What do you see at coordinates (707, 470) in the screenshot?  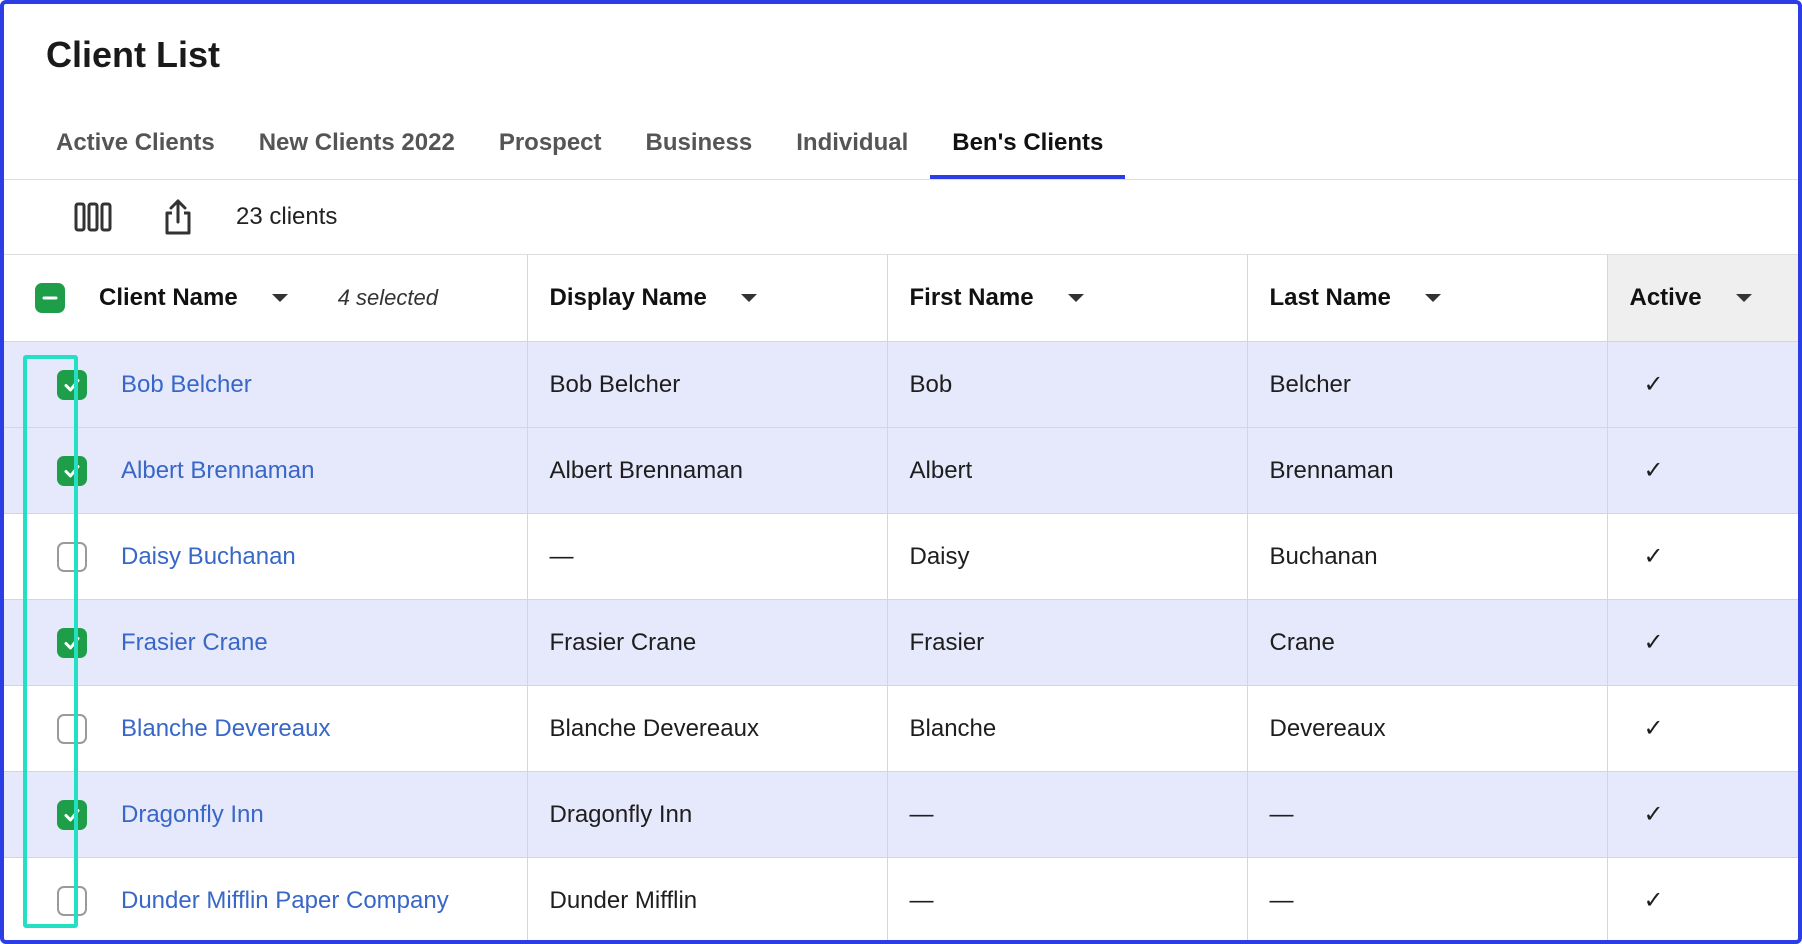 I see `cell-display-name: Albert Brennaman` at bounding box center [707, 470].